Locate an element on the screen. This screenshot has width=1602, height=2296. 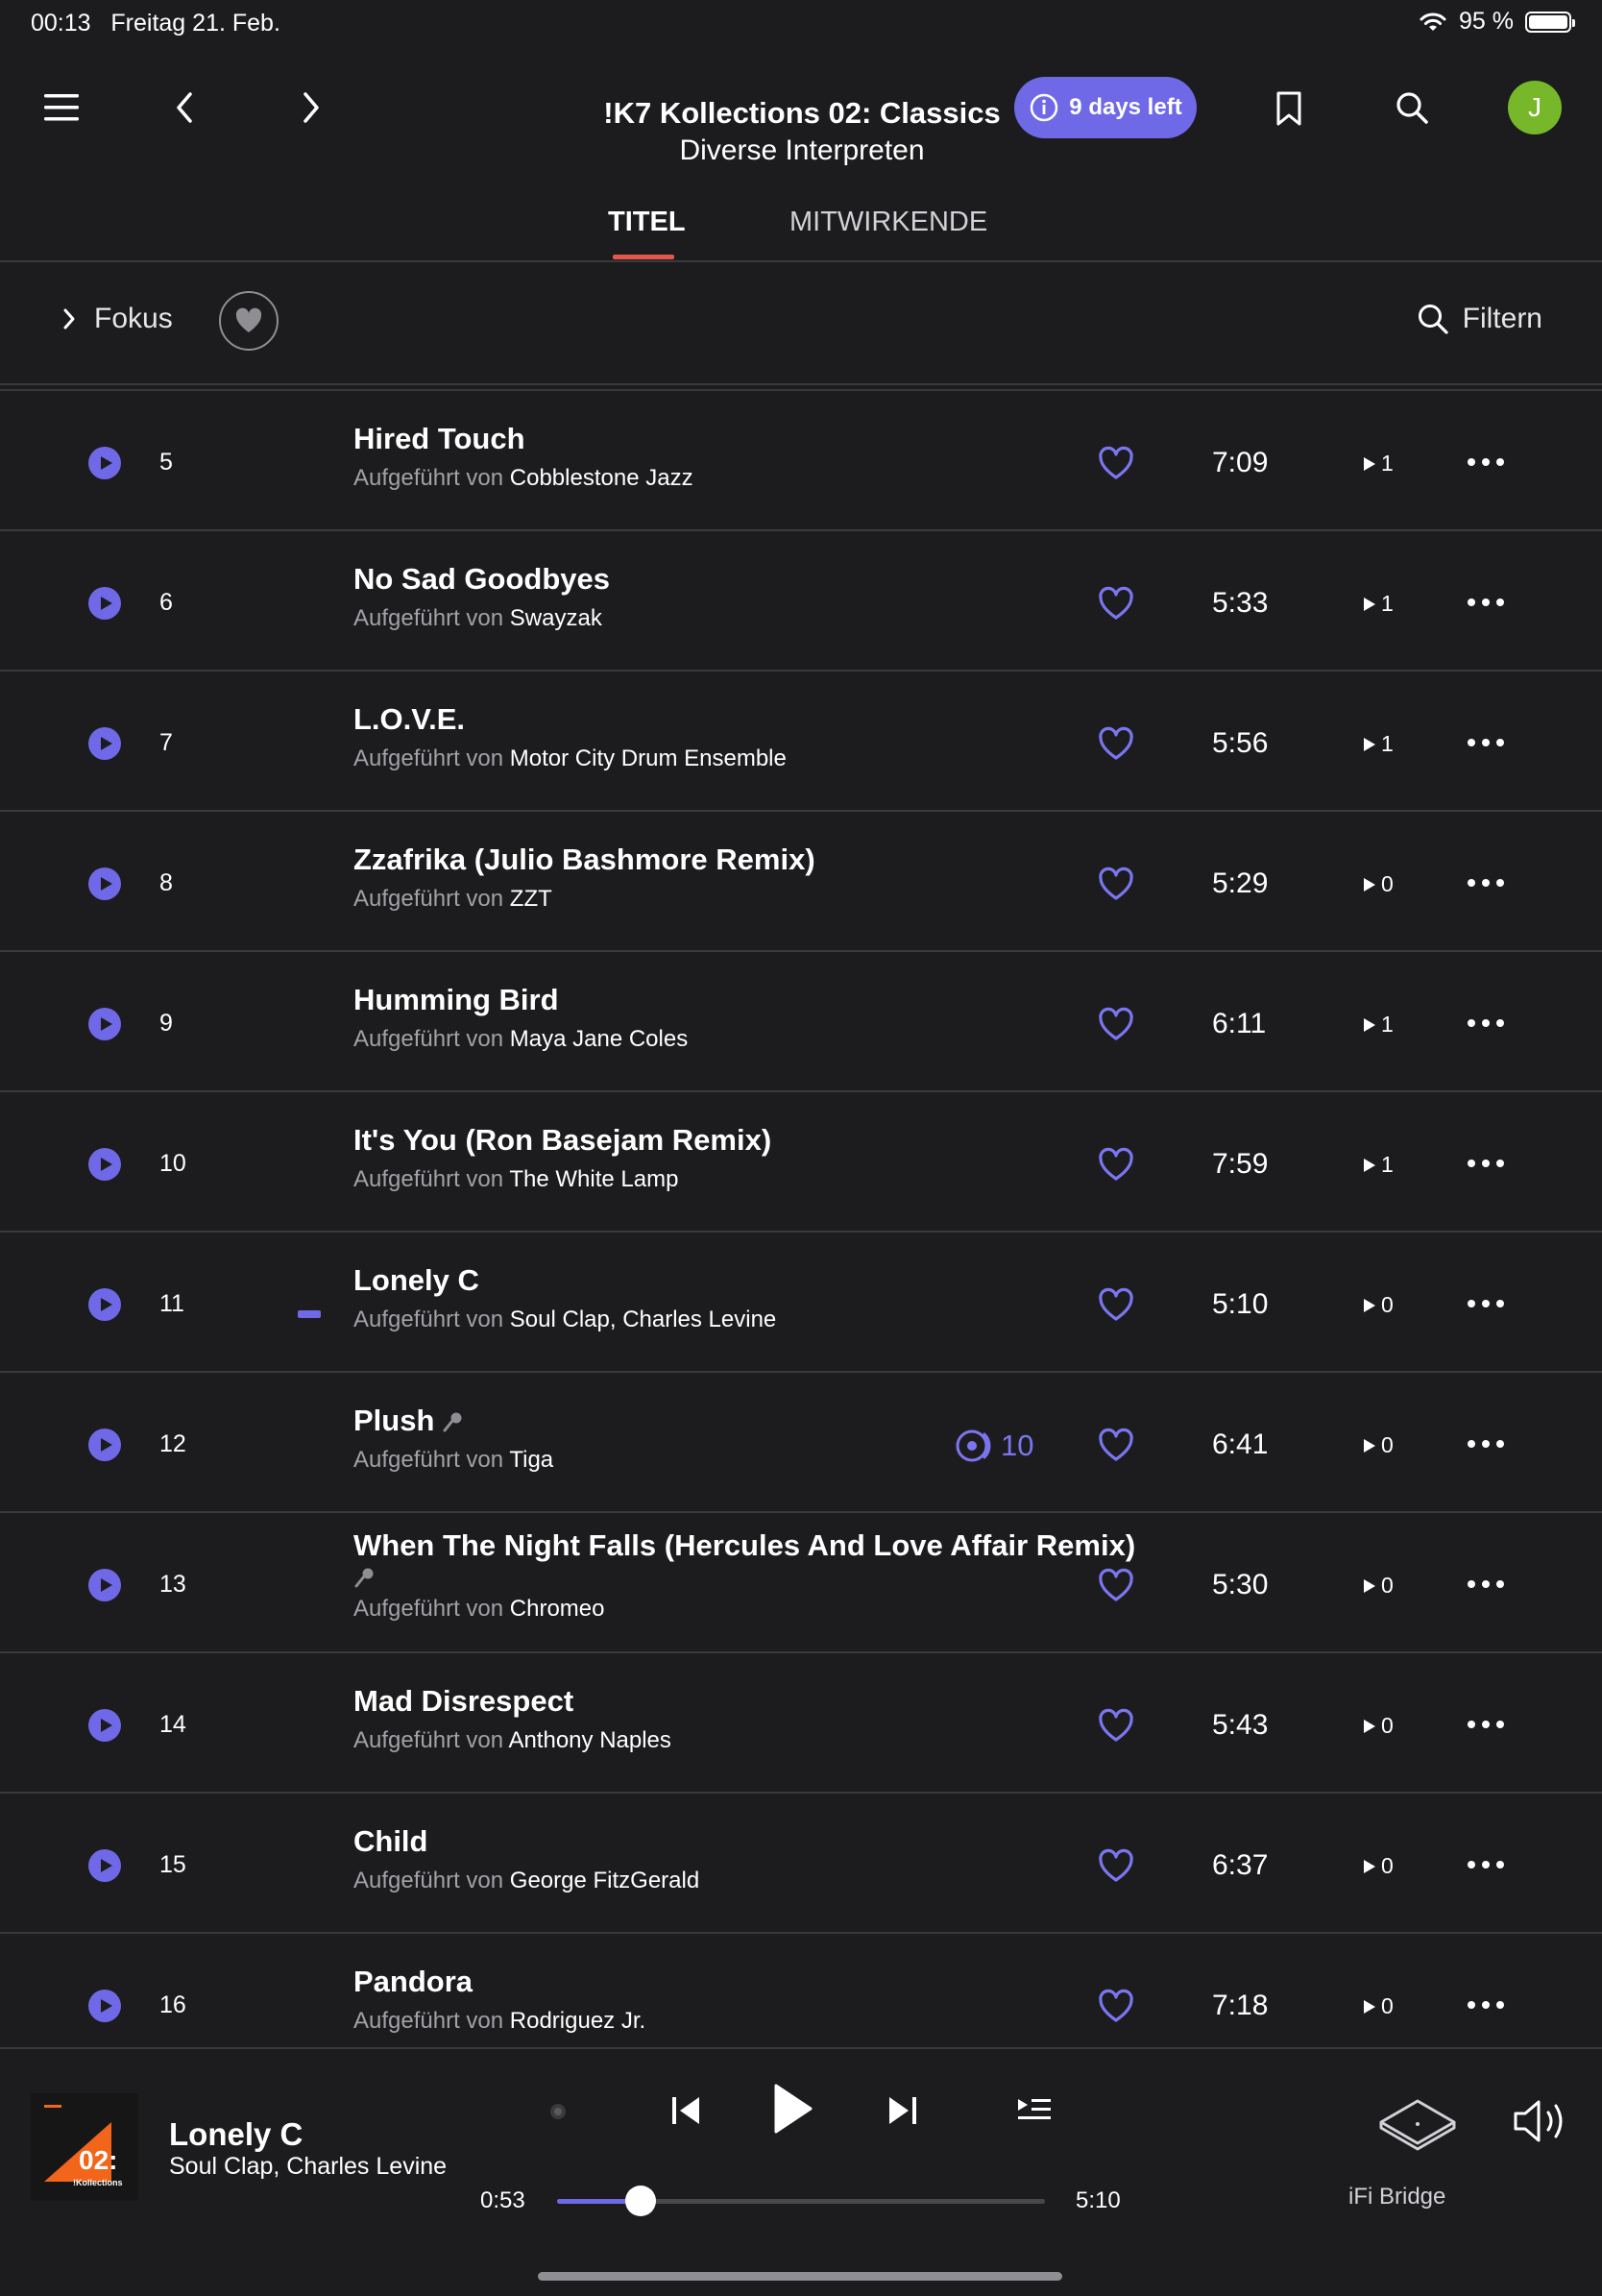
track-artist: Soul Clap is located at coordinates (560, 1319).